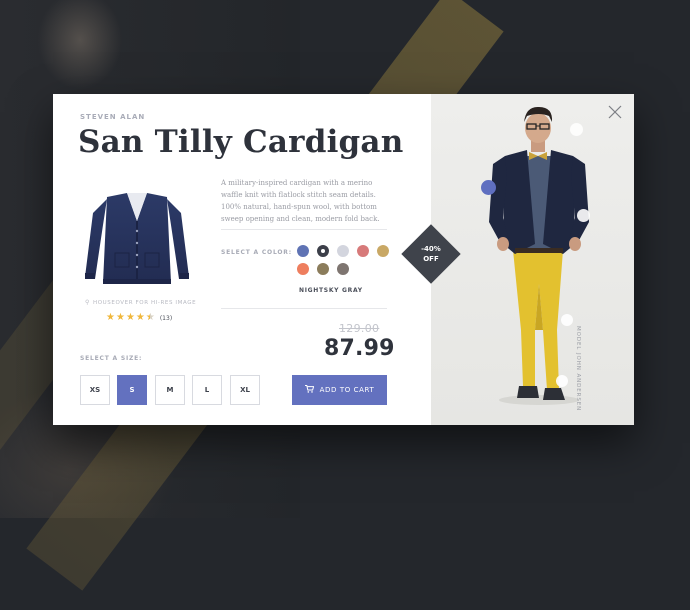 This screenshot has width=690, height=610. I want to click on hotspot-shirt, so click(583, 215).